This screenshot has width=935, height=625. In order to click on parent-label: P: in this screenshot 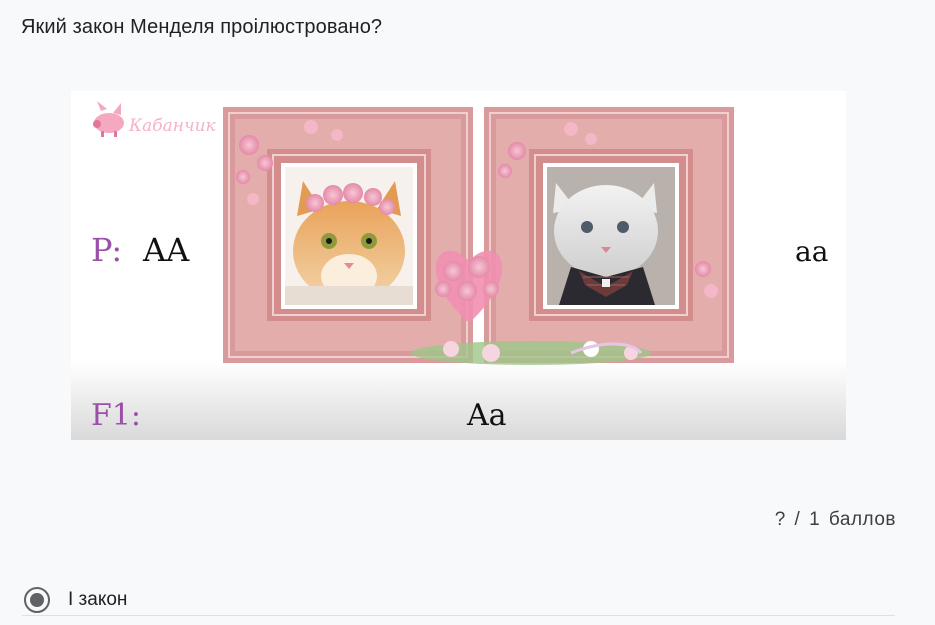, I will do `click(106, 250)`.